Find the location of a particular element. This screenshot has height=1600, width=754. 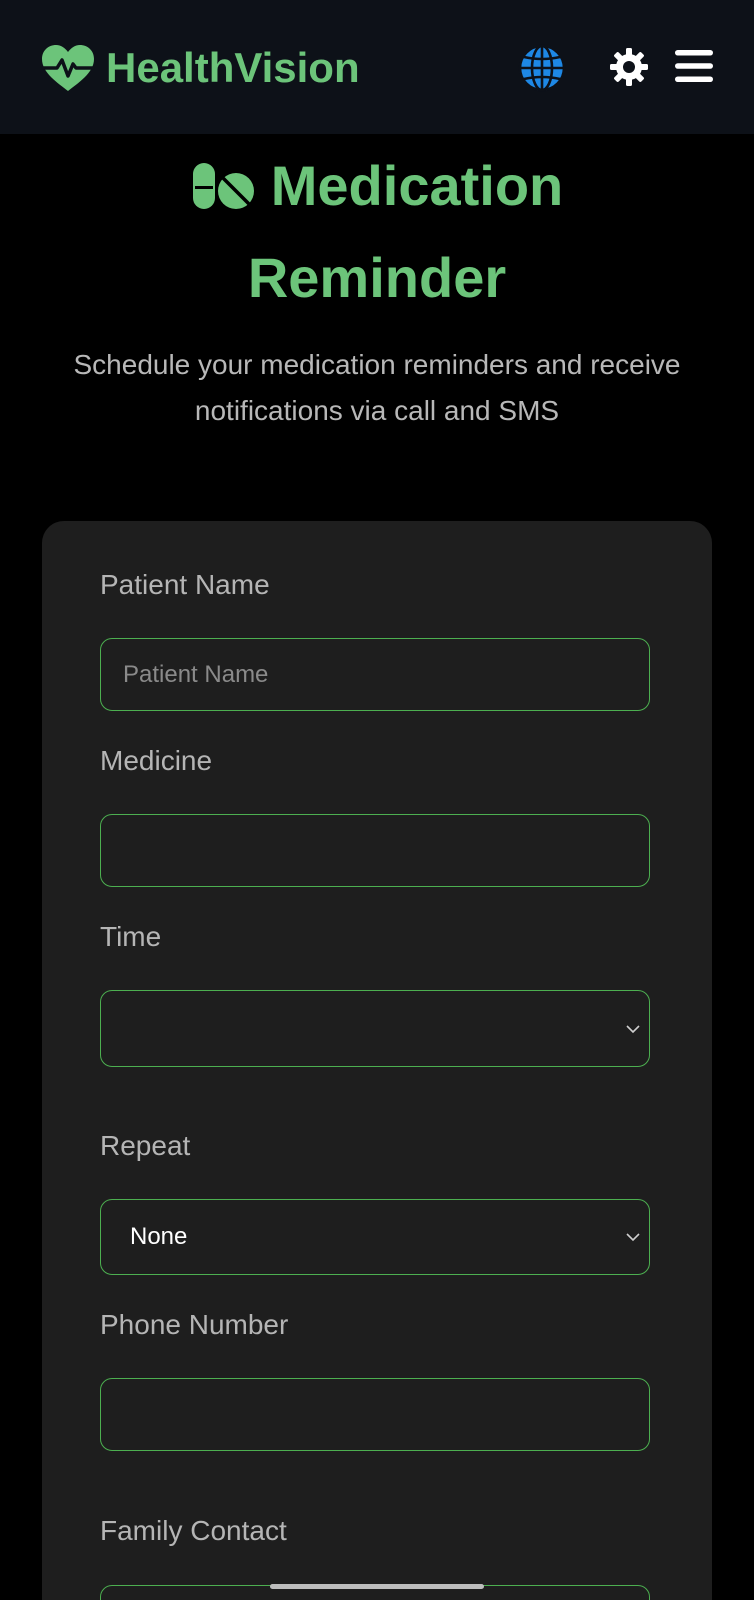

medicine-input is located at coordinates (375, 850).